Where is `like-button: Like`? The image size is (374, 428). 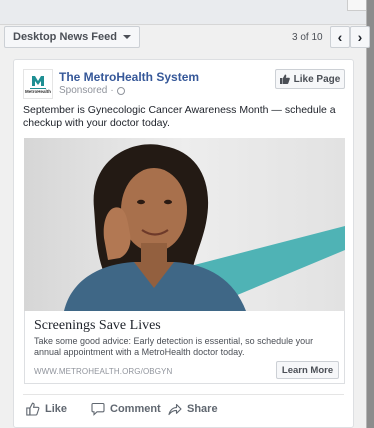
like-button: Like is located at coordinates (46, 409).